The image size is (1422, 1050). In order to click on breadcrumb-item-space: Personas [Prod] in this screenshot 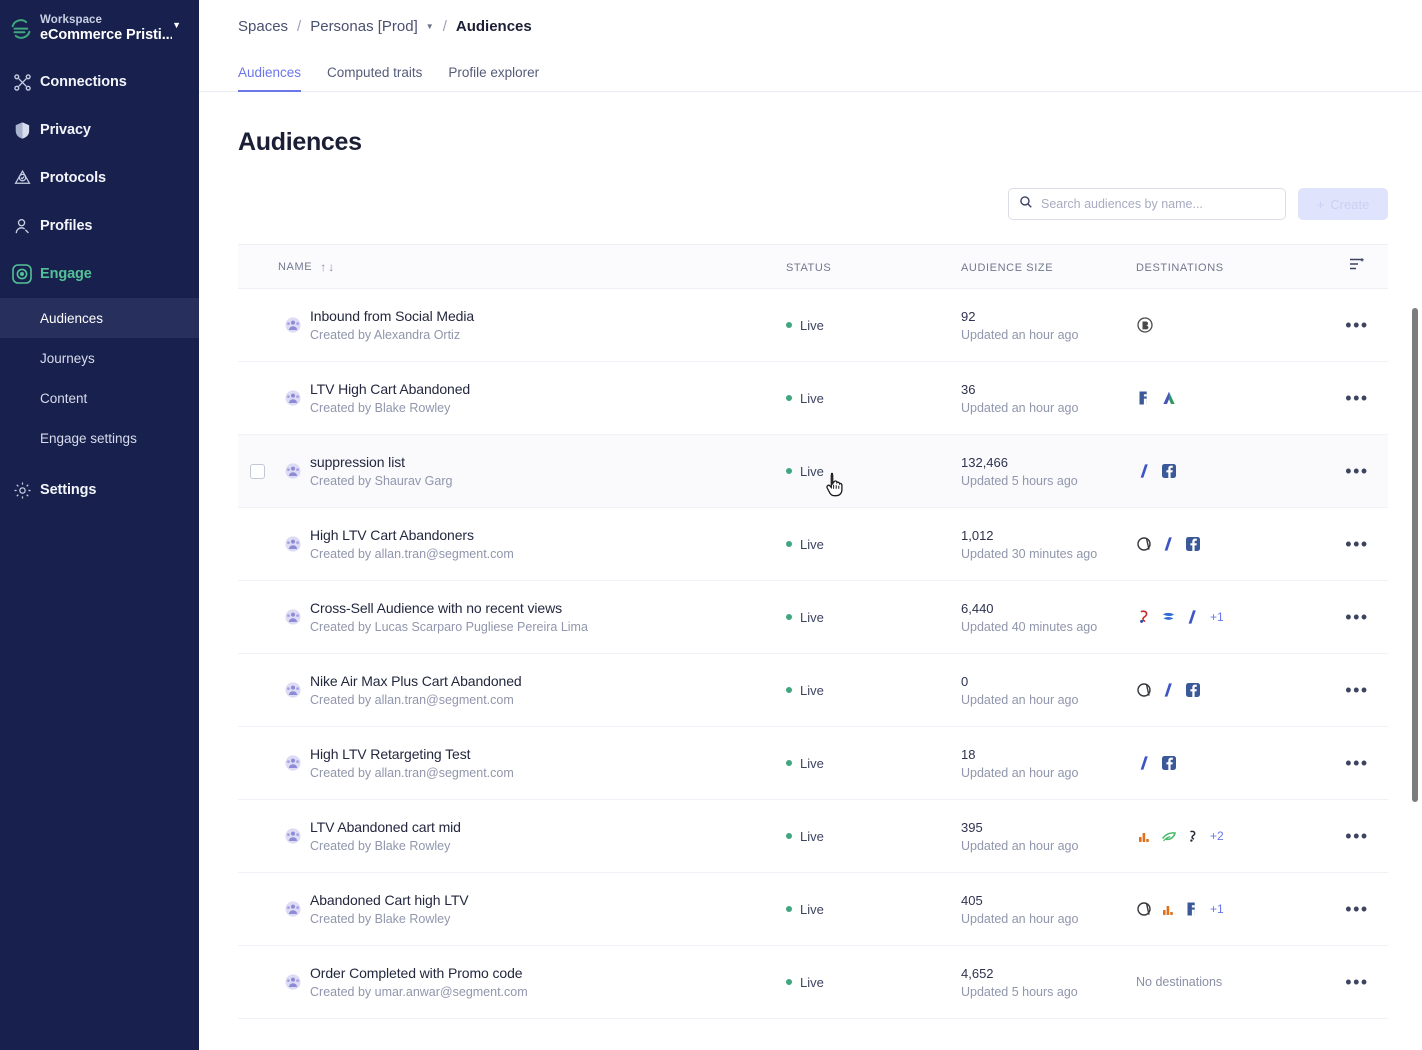, I will do `click(364, 26)`.